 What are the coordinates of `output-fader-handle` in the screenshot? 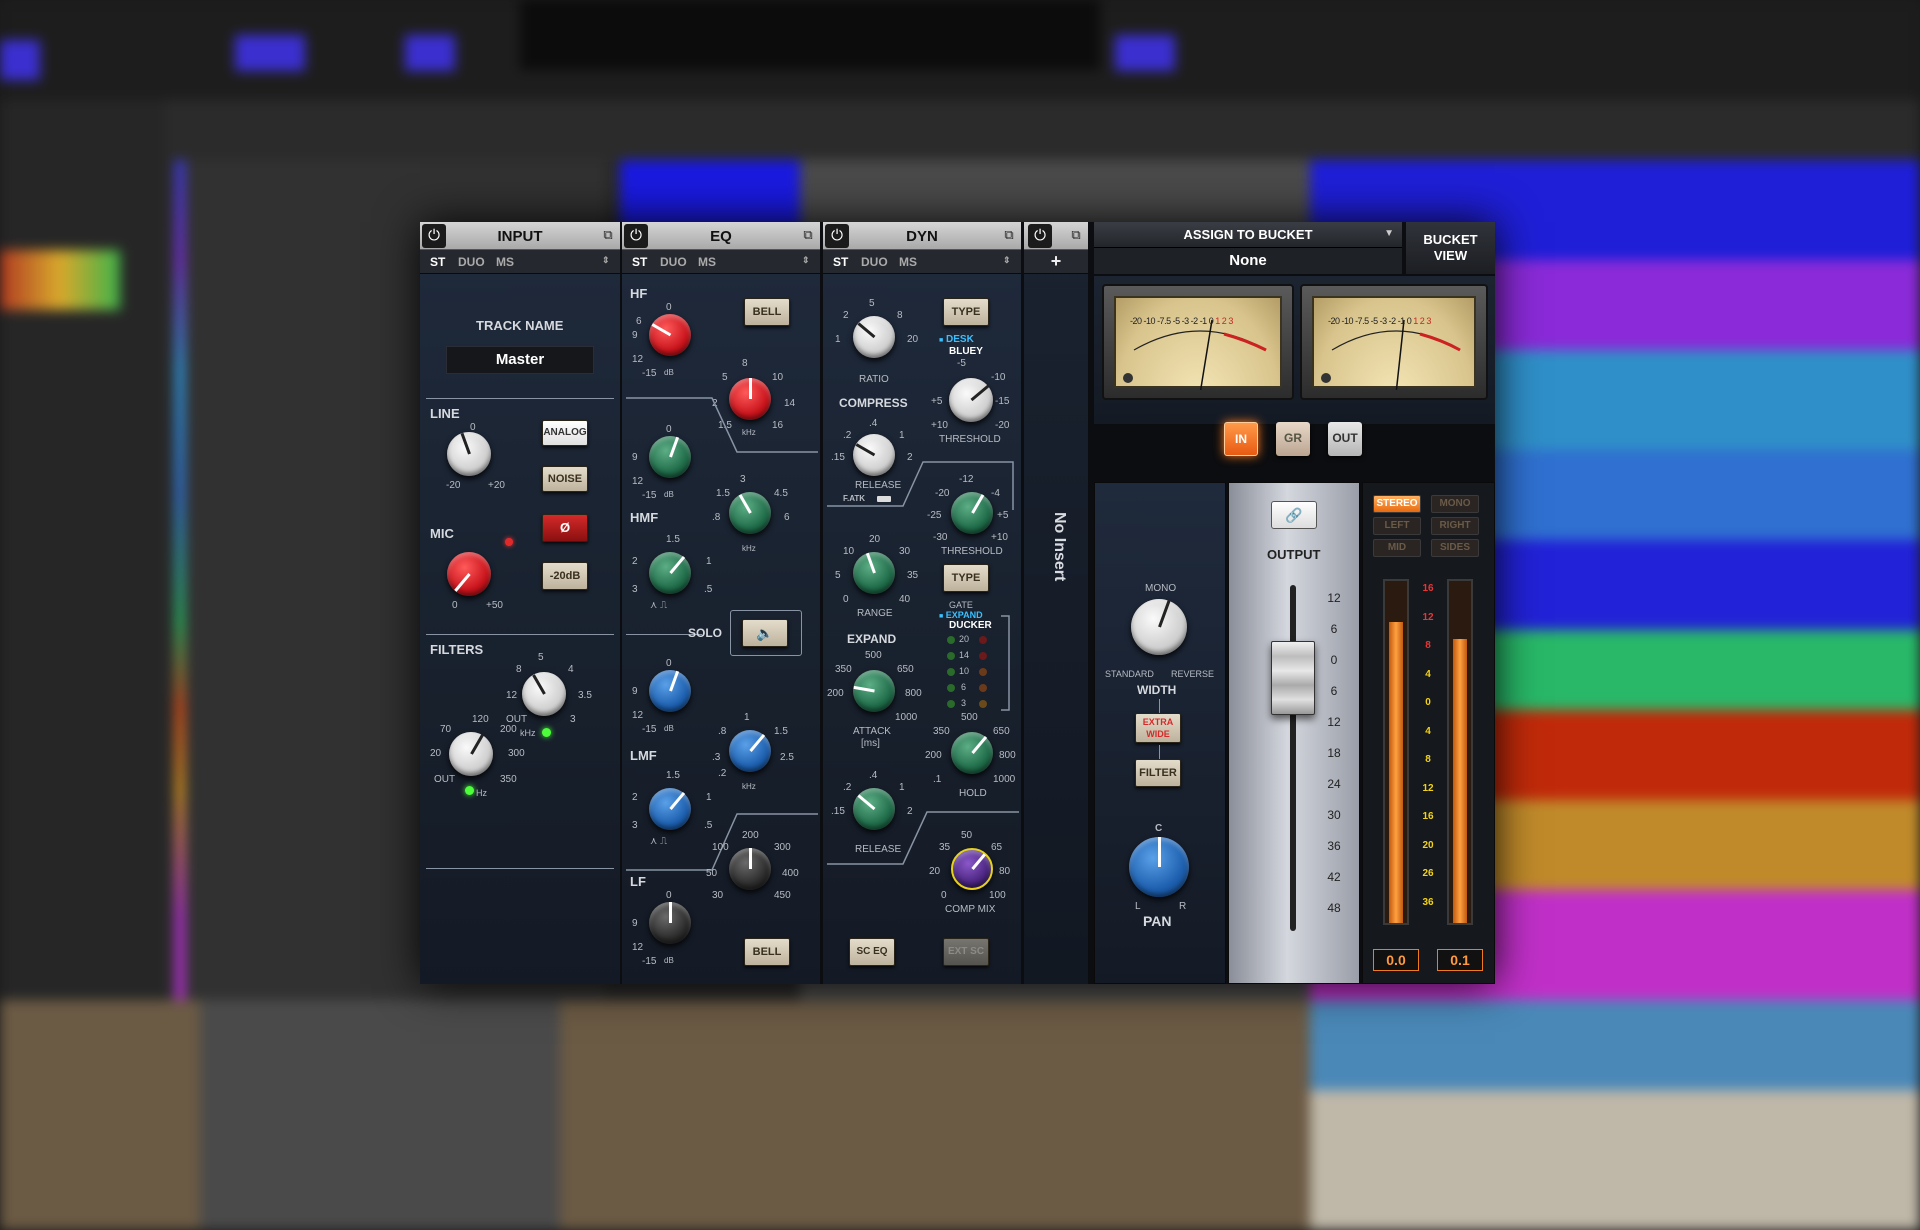 It's located at (1293, 678).